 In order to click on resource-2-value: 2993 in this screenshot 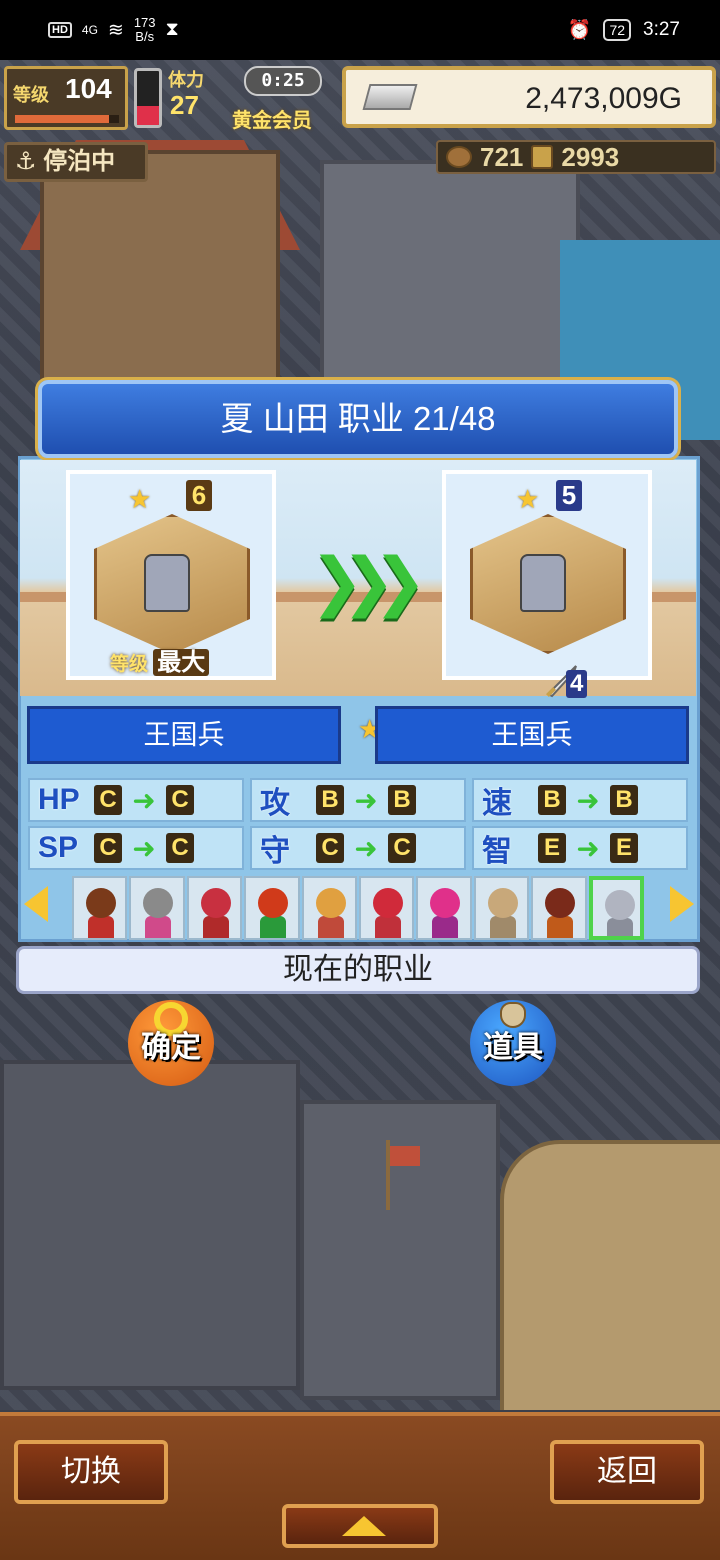, I will do `click(590, 156)`.